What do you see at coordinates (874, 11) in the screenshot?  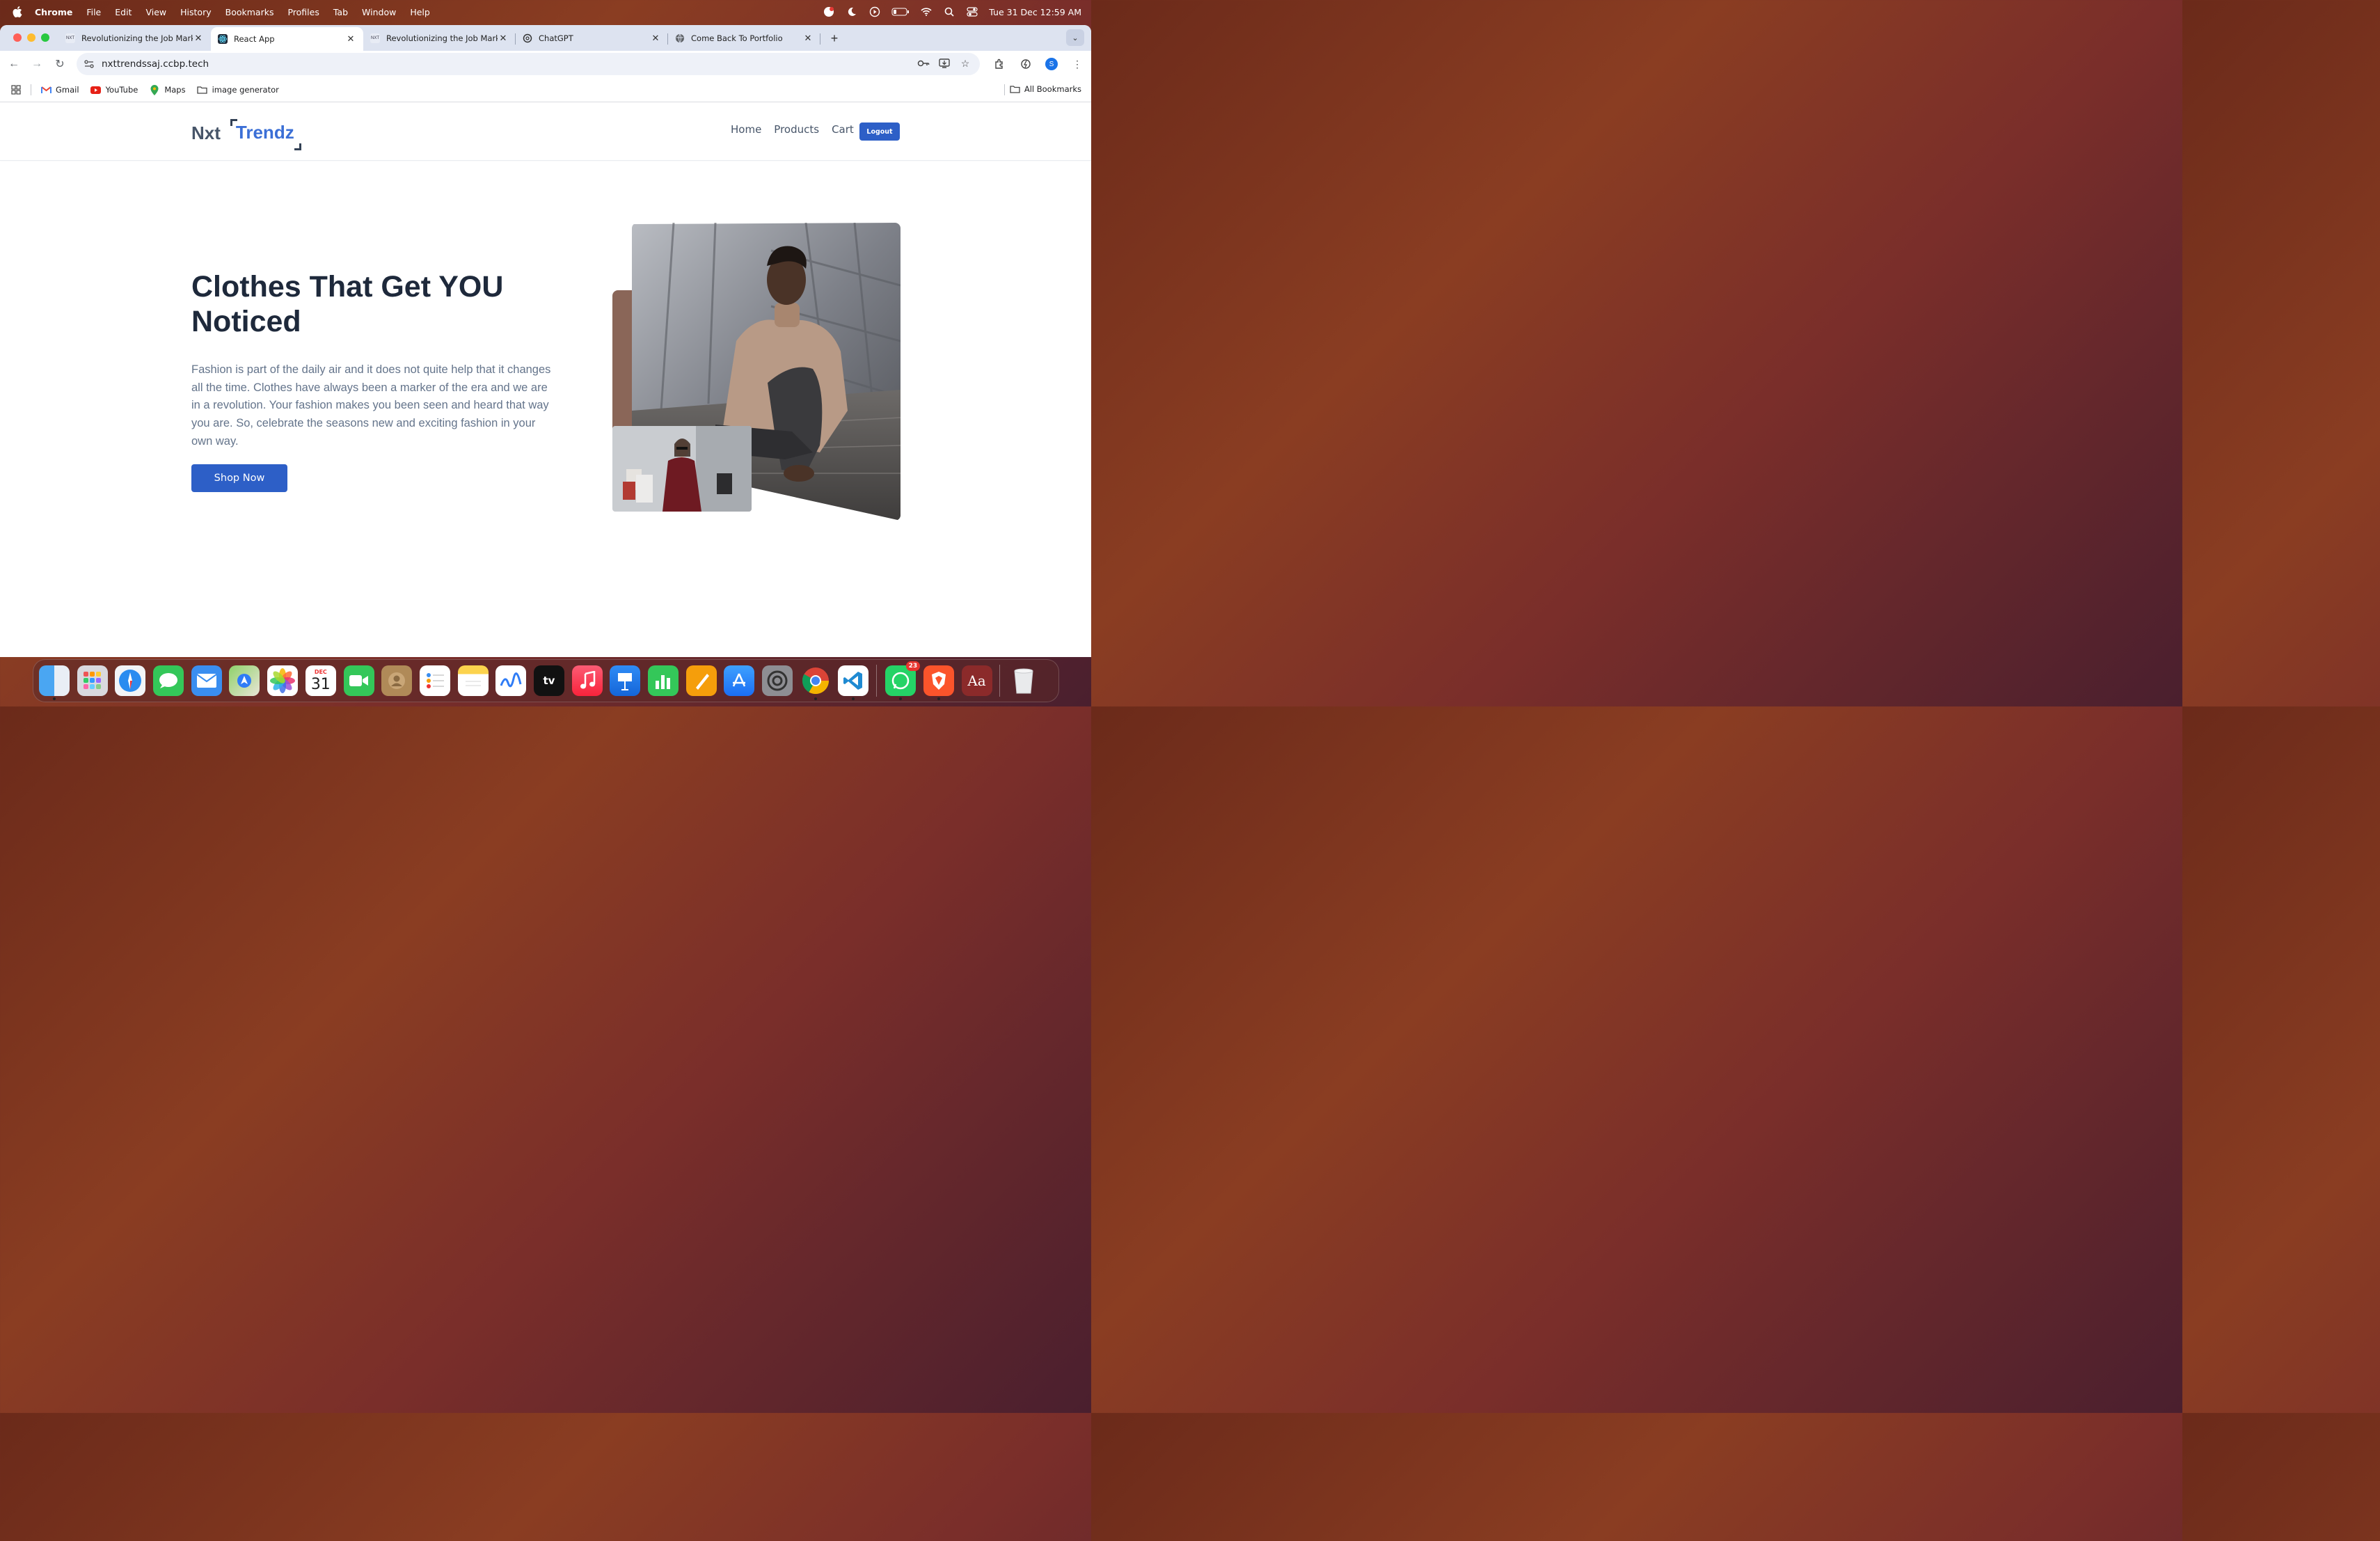 I see `play-circle-icon` at bounding box center [874, 11].